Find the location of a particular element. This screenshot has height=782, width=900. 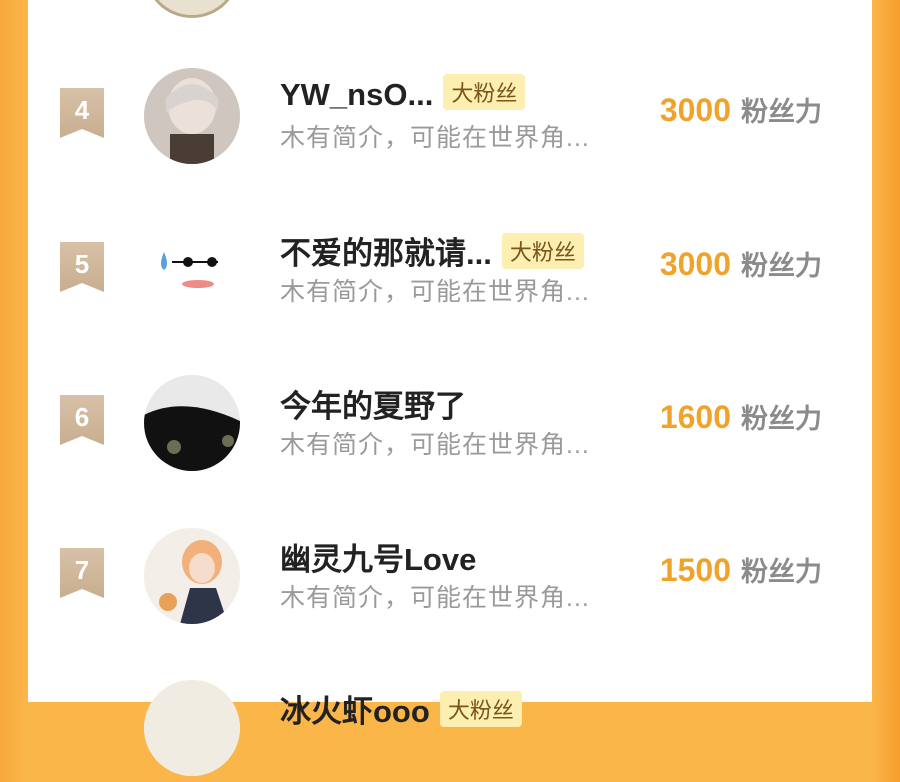

user-name: 不爱的那就请... 大粉丝 is located at coordinates (432, 250).